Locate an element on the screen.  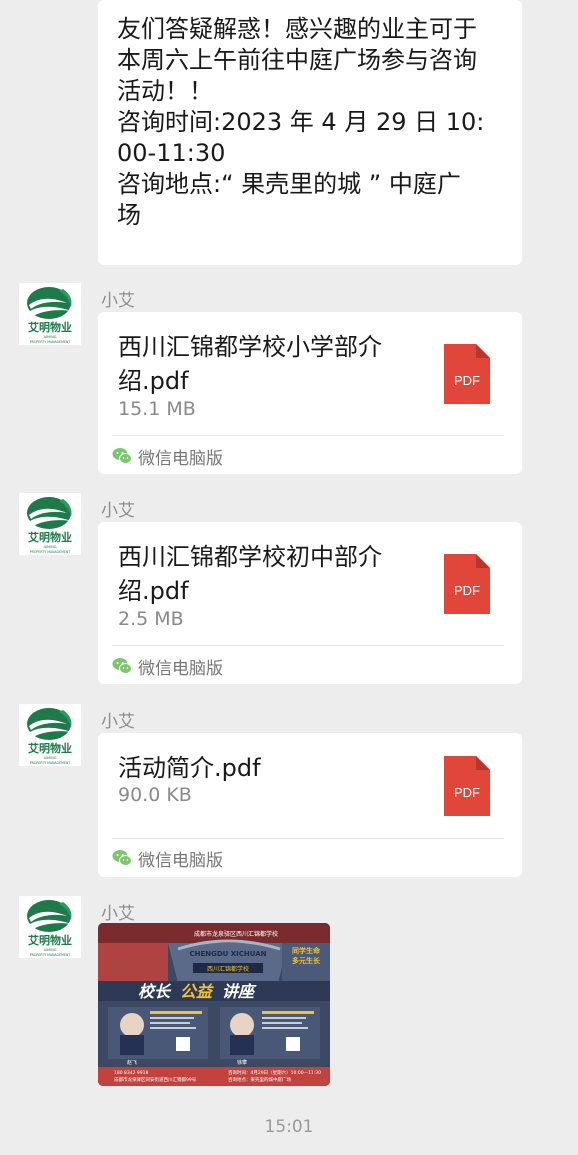
svg-text: 徐攀 is located at coordinates (242, 1062).